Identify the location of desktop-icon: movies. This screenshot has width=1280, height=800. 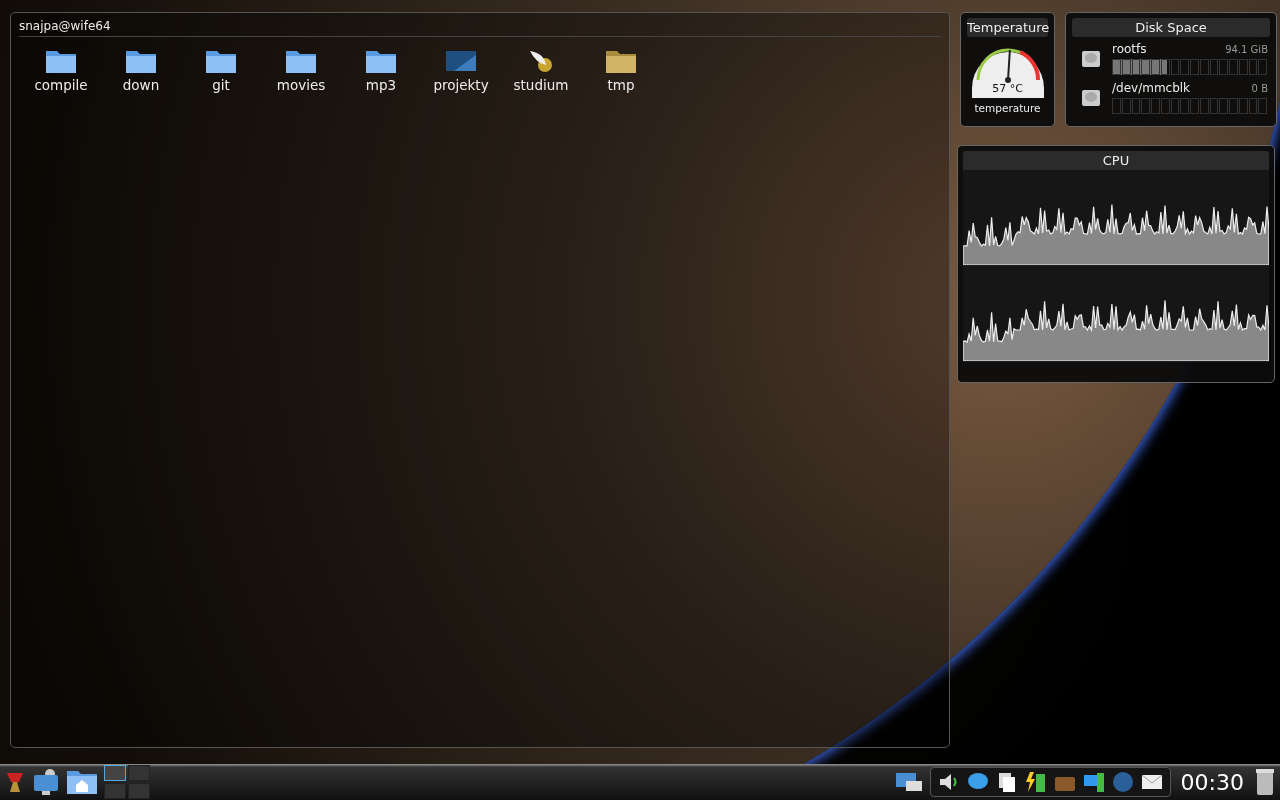
(301, 70).